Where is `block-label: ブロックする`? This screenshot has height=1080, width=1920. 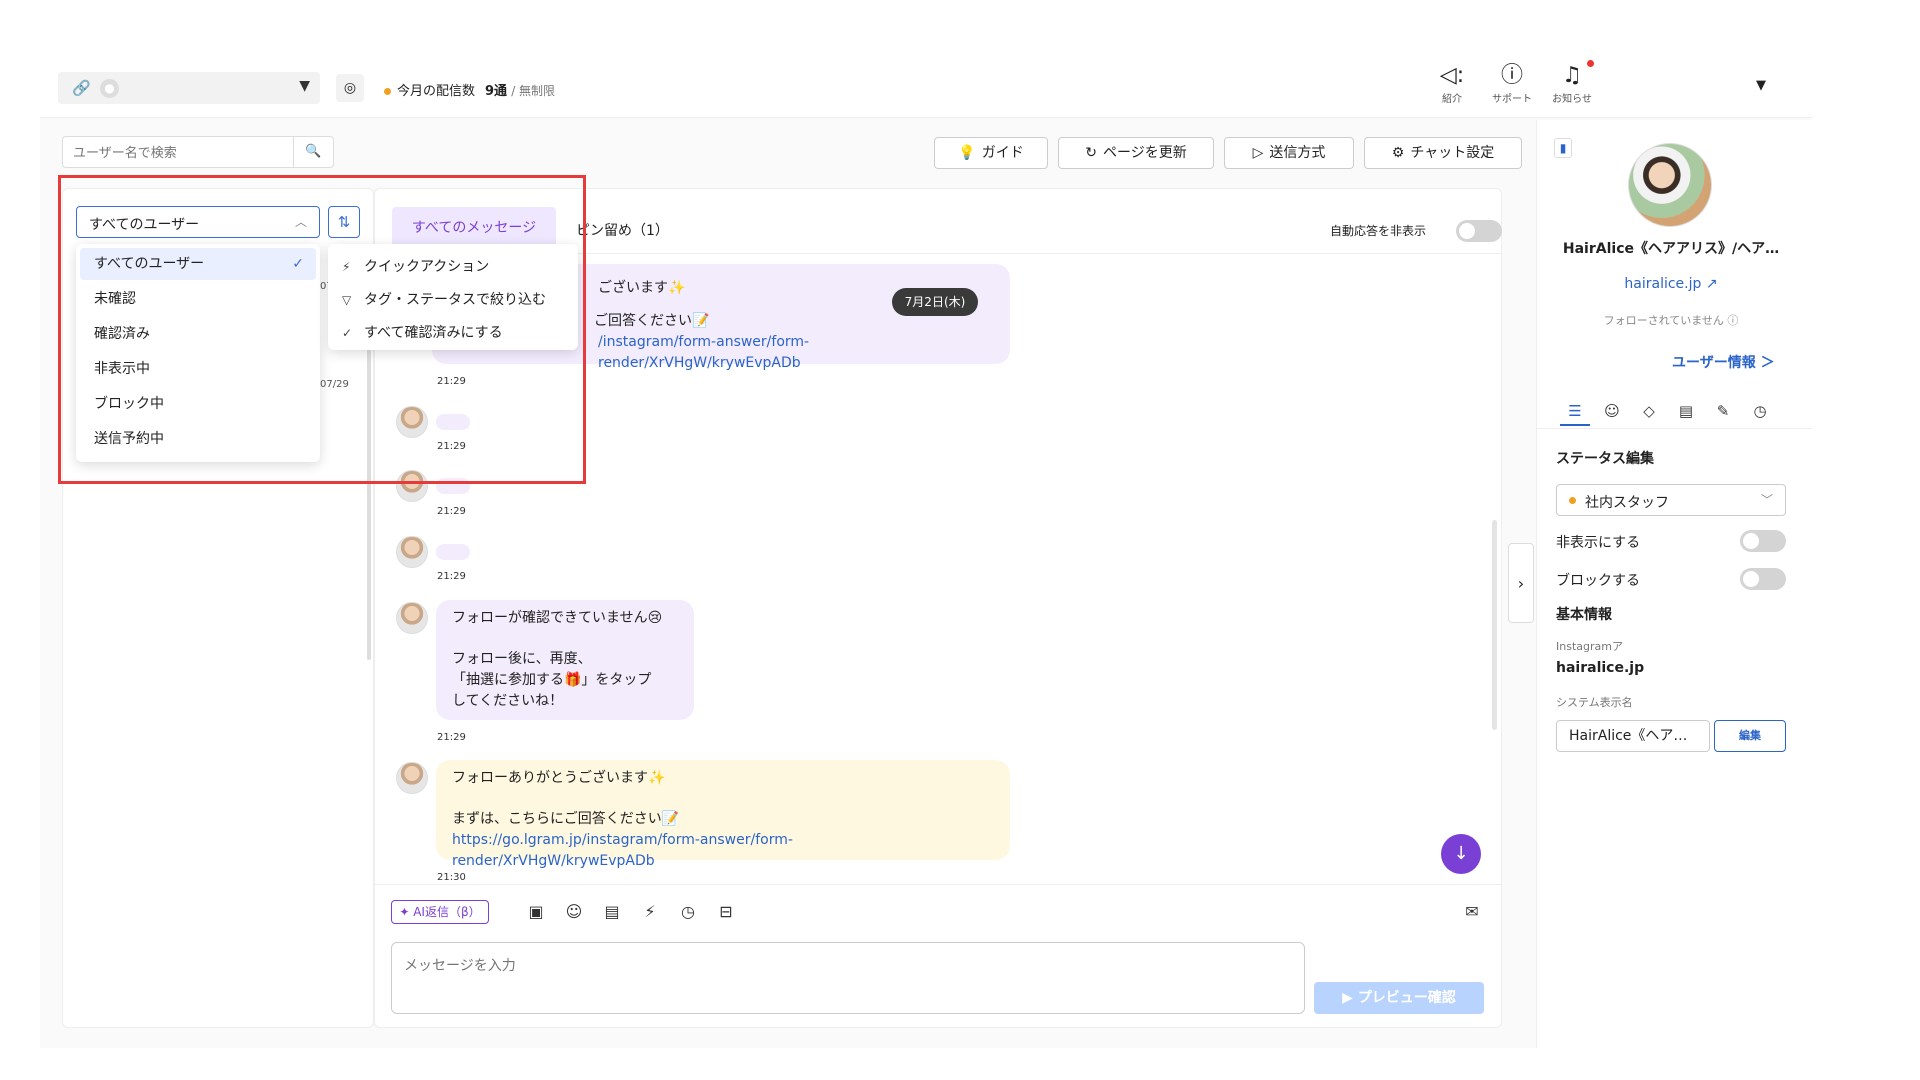
block-label: ブロックする is located at coordinates (1598, 581).